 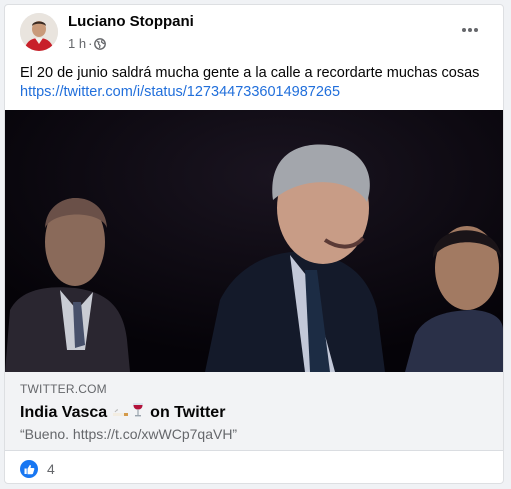 I want to click on globe-icon, so click(x=100, y=43).